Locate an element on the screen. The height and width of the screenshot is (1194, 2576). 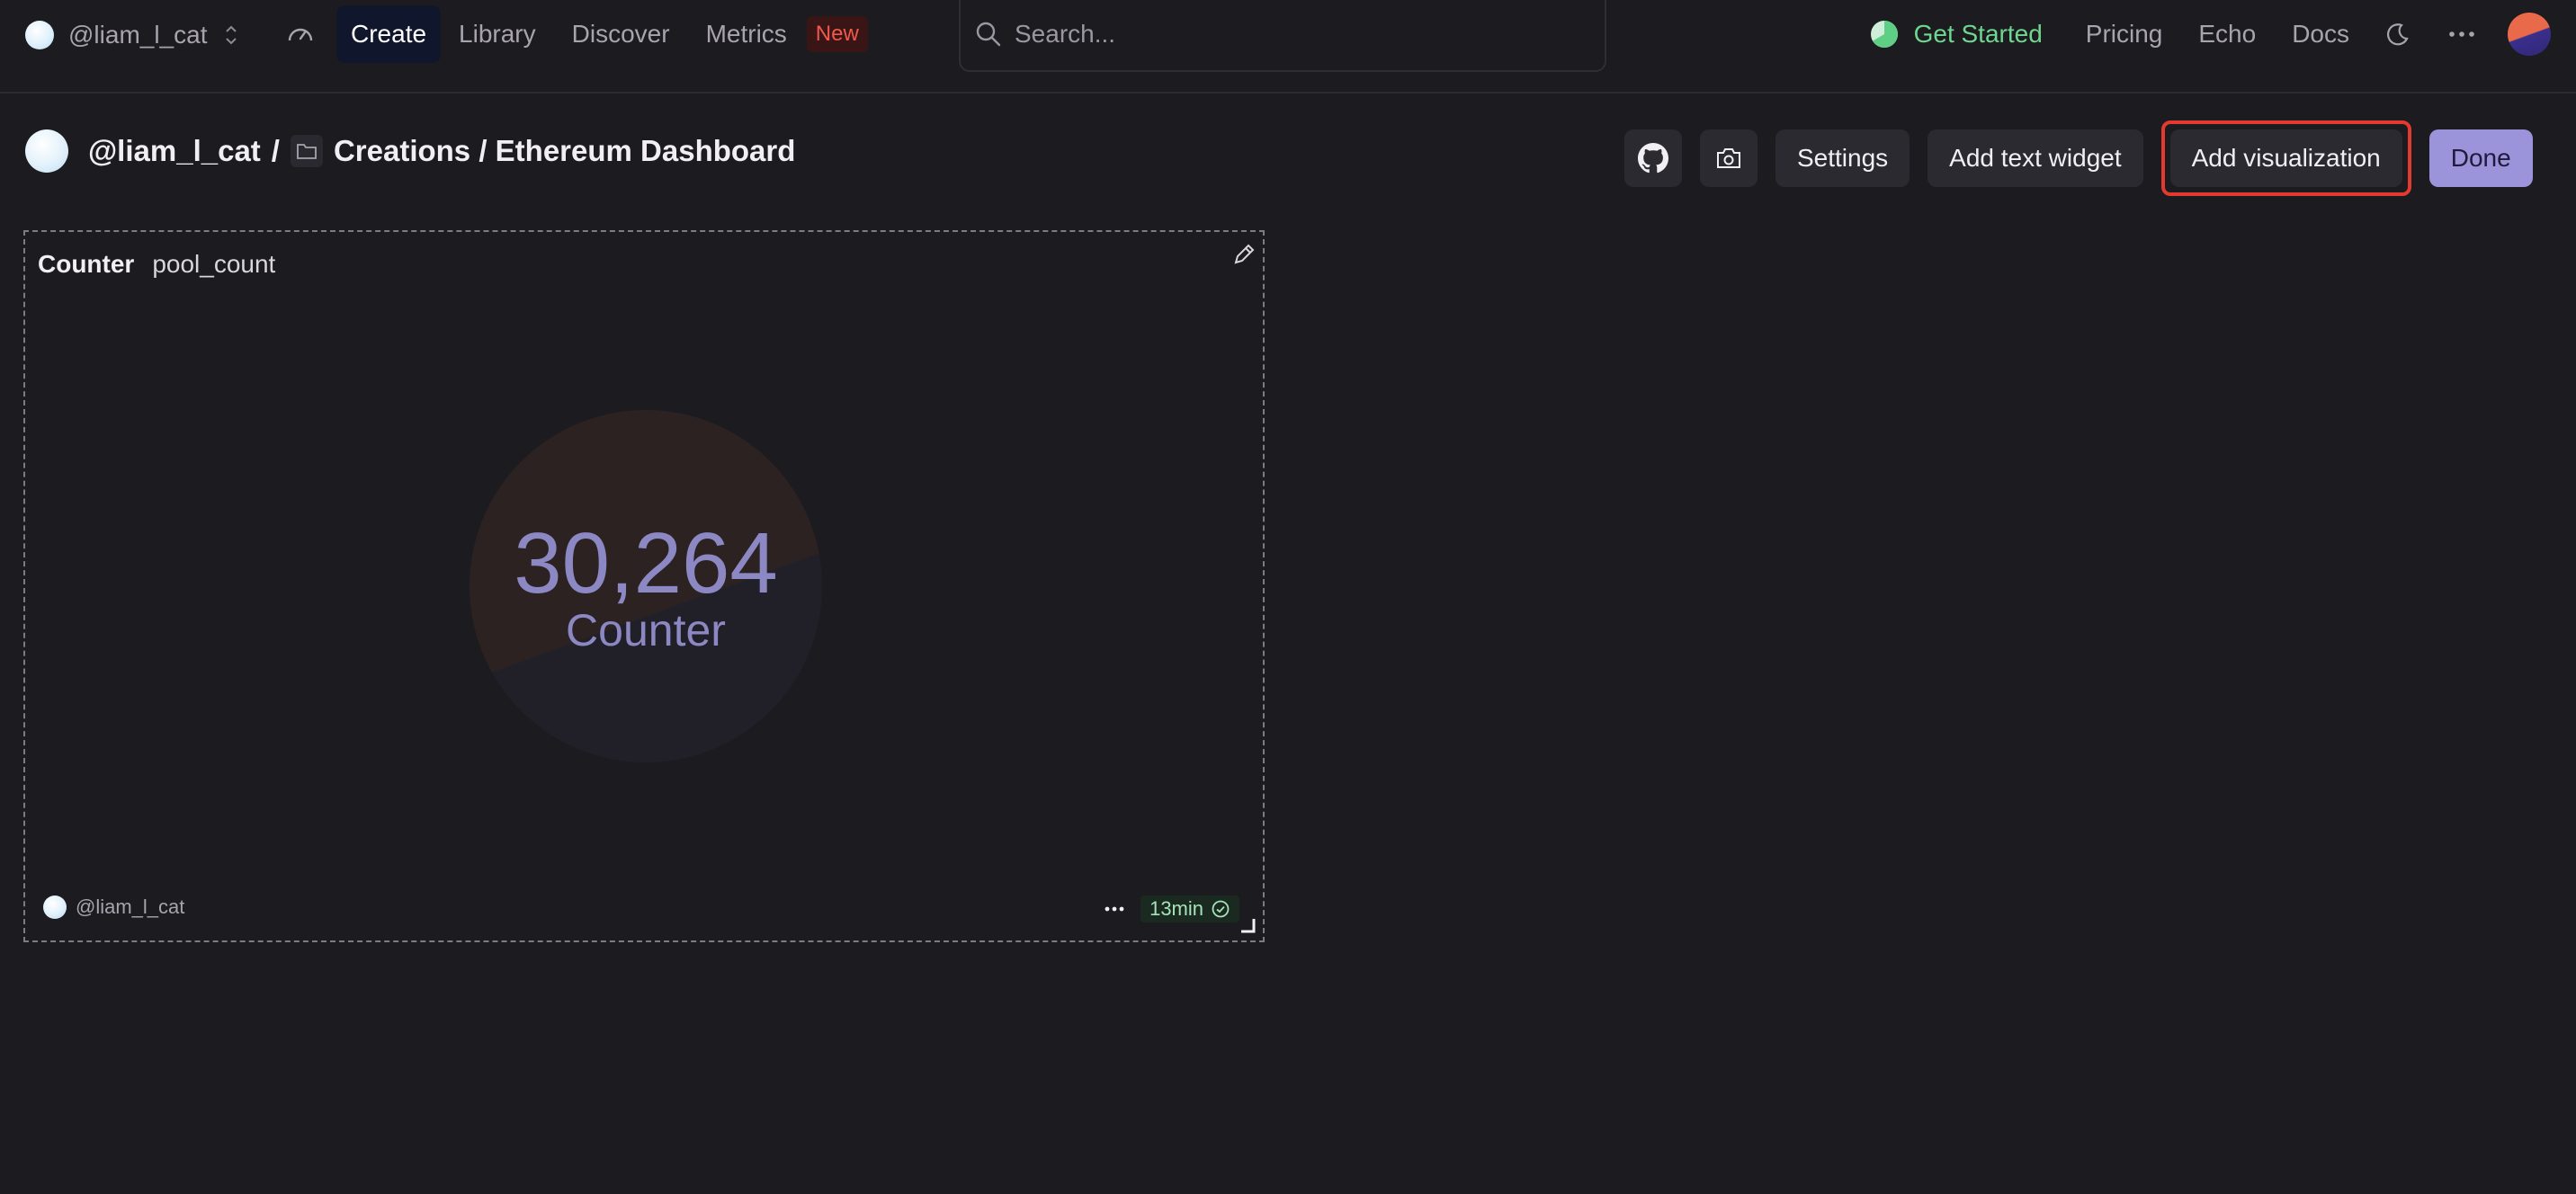
owner-avatar is located at coordinates (46, 151).